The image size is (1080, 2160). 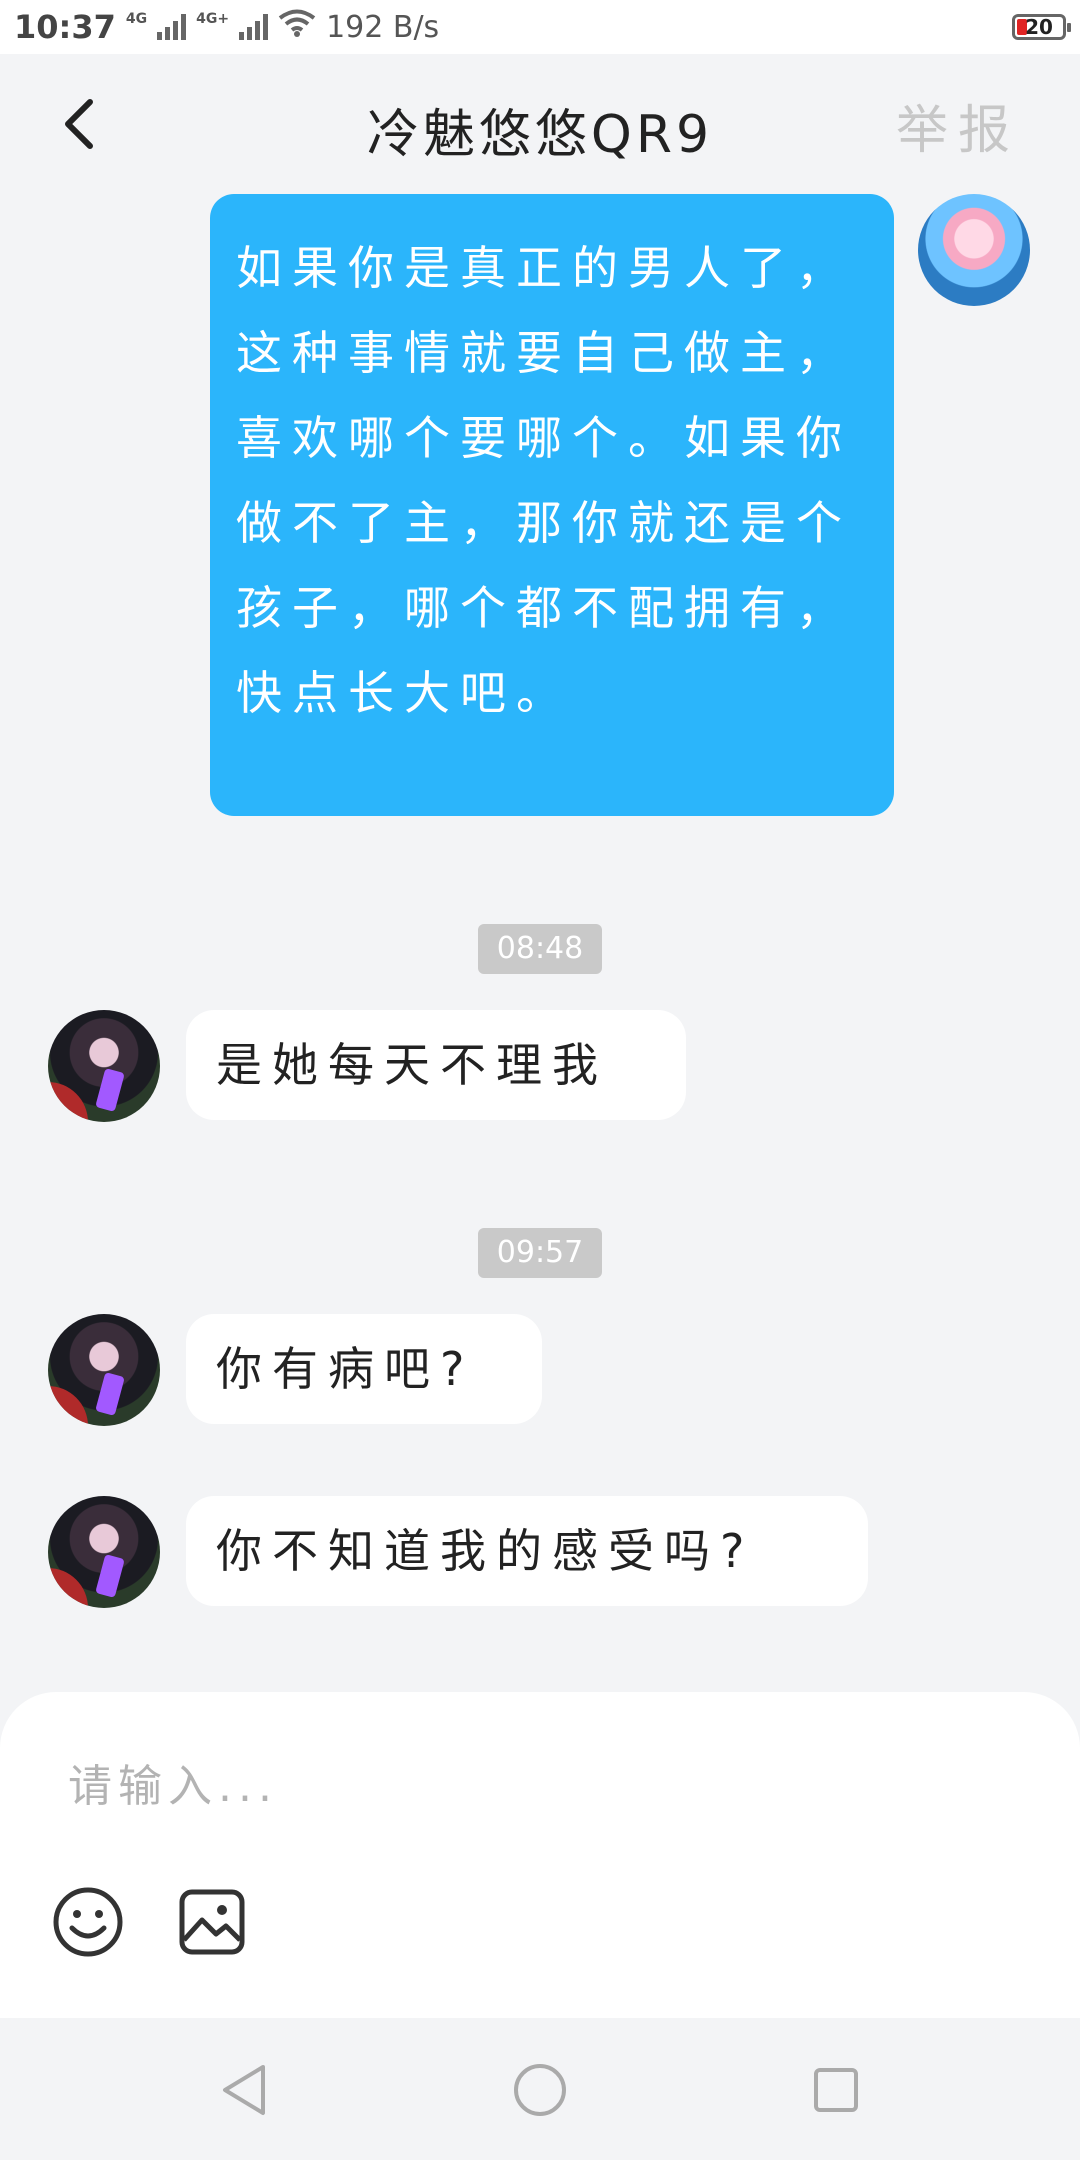 I want to click on triangle-back-icon, so click(x=244, y=2090).